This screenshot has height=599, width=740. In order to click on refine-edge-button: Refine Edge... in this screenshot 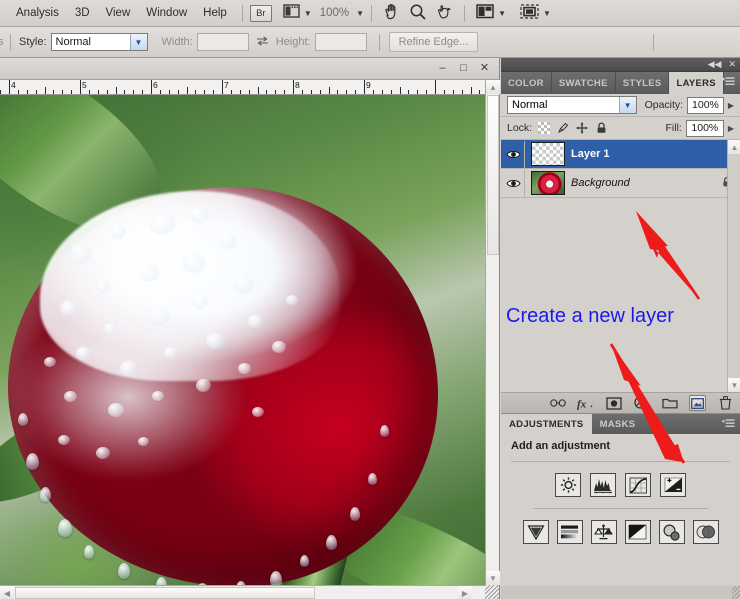, I will do `click(433, 42)`.